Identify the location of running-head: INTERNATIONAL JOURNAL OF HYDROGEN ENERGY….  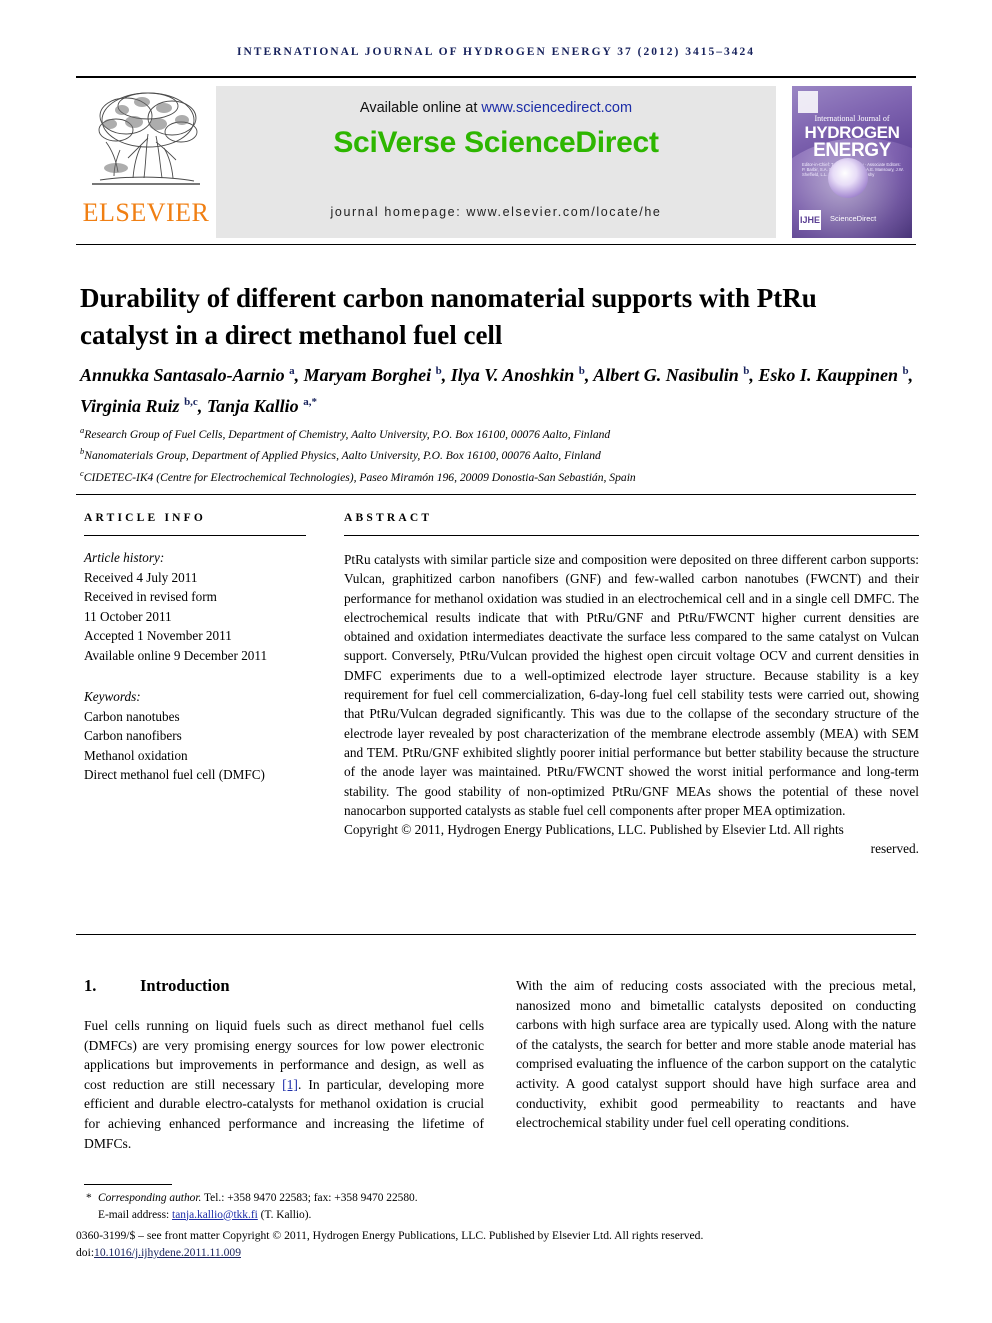
(496, 52).